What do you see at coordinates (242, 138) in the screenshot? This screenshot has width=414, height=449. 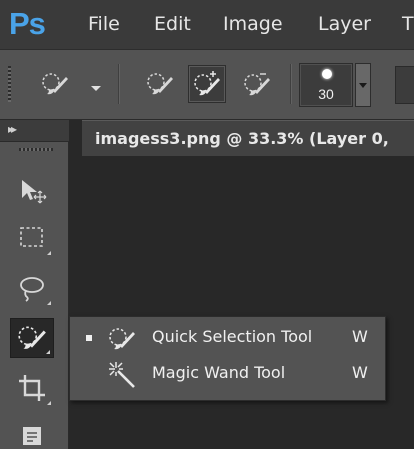 I see `document-tab-title: imagess3.png @ 33.3% (Layer 0,` at bounding box center [242, 138].